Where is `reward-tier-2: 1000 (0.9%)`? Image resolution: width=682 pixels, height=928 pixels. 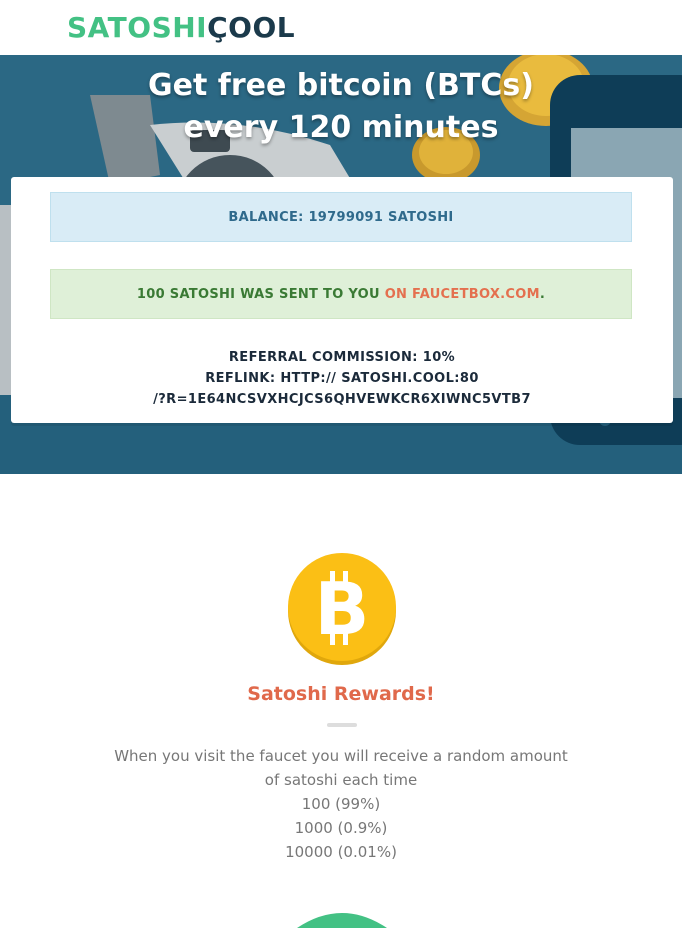
reward-tier-2: 1000 (0.9%) is located at coordinates (341, 828).